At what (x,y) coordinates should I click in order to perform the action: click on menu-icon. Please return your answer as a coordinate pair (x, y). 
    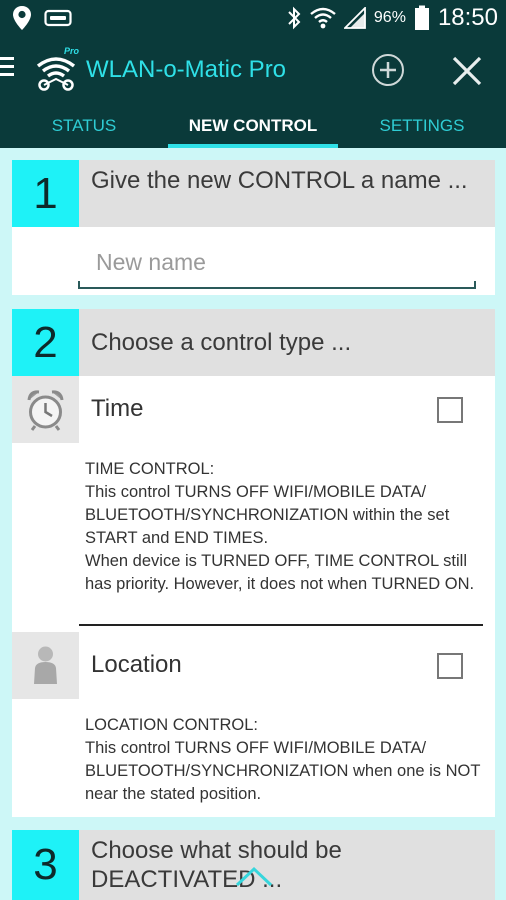
    Looking at the image, I should click on (8, 70).